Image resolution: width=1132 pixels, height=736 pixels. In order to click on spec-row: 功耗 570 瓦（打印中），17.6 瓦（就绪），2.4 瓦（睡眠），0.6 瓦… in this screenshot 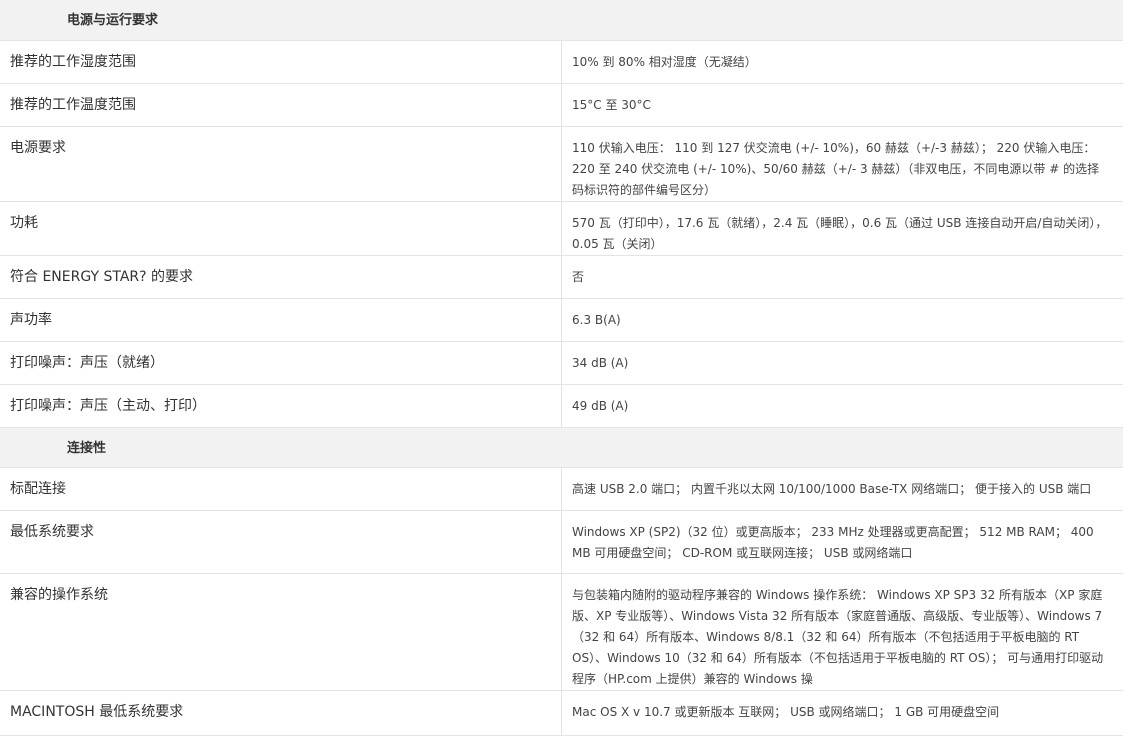, I will do `click(561, 228)`.